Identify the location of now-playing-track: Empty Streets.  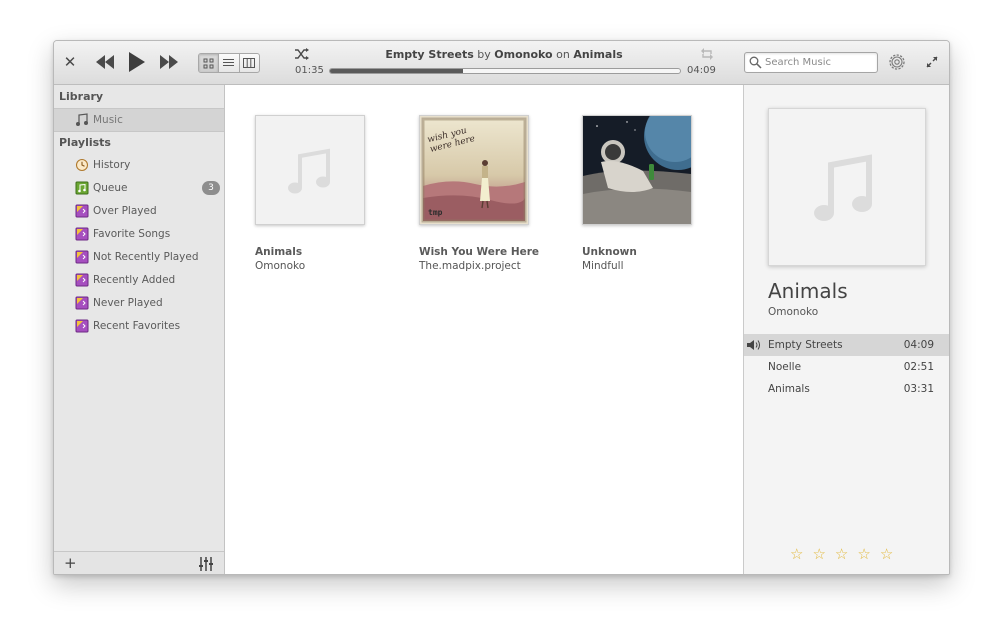
(429, 54).